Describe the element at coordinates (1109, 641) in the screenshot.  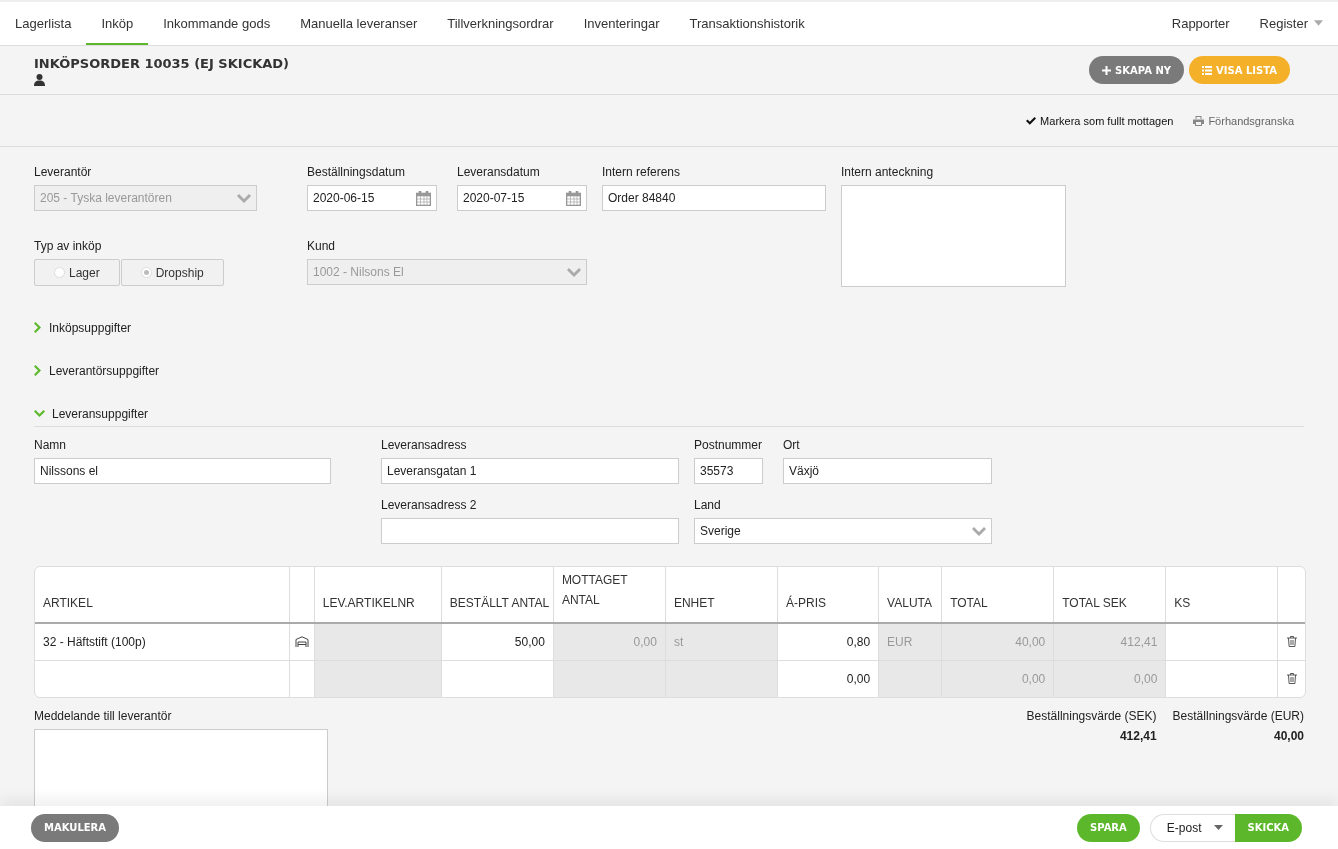
I see `readonly-cell: 412,41` at that location.